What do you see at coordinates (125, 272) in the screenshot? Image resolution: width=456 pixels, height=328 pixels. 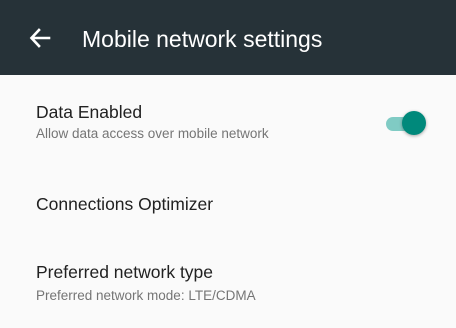 I see `preferred-network-type-title: Preferred network type` at bounding box center [125, 272].